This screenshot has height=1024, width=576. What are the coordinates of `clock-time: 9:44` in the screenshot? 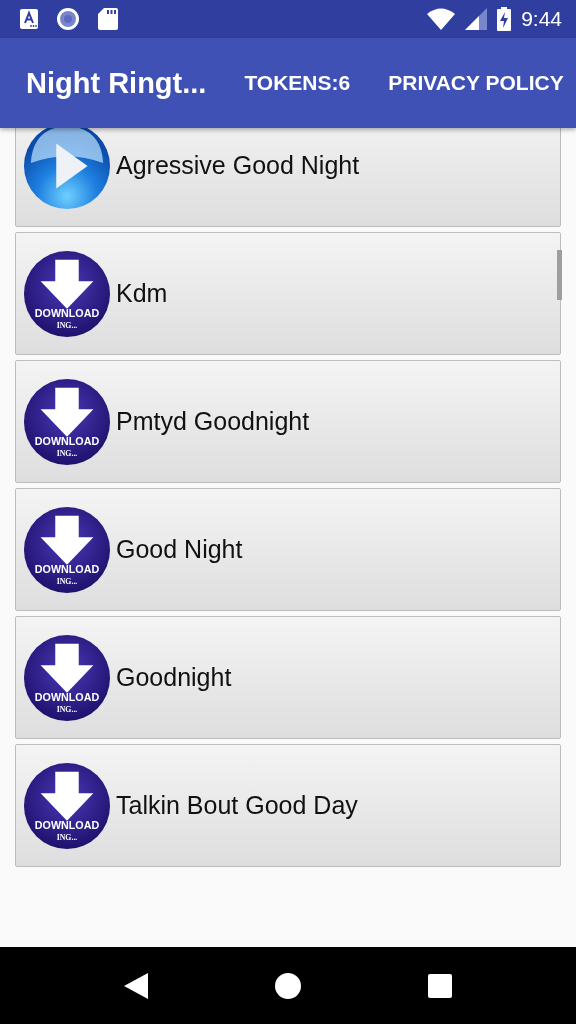 It's located at (541, 19).